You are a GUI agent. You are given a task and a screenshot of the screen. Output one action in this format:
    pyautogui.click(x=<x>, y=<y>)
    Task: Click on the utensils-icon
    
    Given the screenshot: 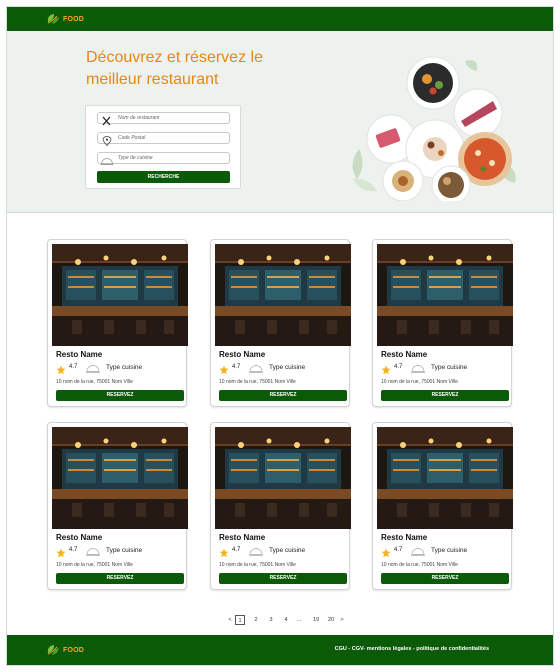 What is the action you would take?
    pyautogui.click(x=107, y=119)
    